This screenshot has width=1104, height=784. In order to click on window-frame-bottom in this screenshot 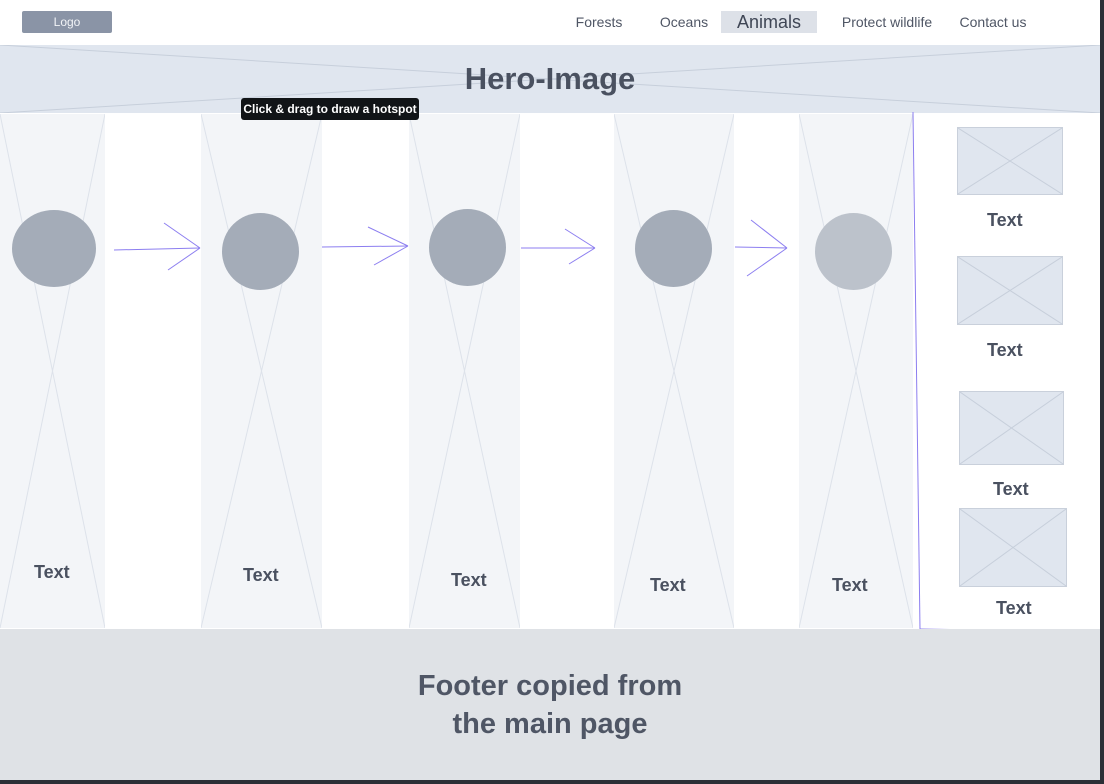, I will do `click(552, 782)`.